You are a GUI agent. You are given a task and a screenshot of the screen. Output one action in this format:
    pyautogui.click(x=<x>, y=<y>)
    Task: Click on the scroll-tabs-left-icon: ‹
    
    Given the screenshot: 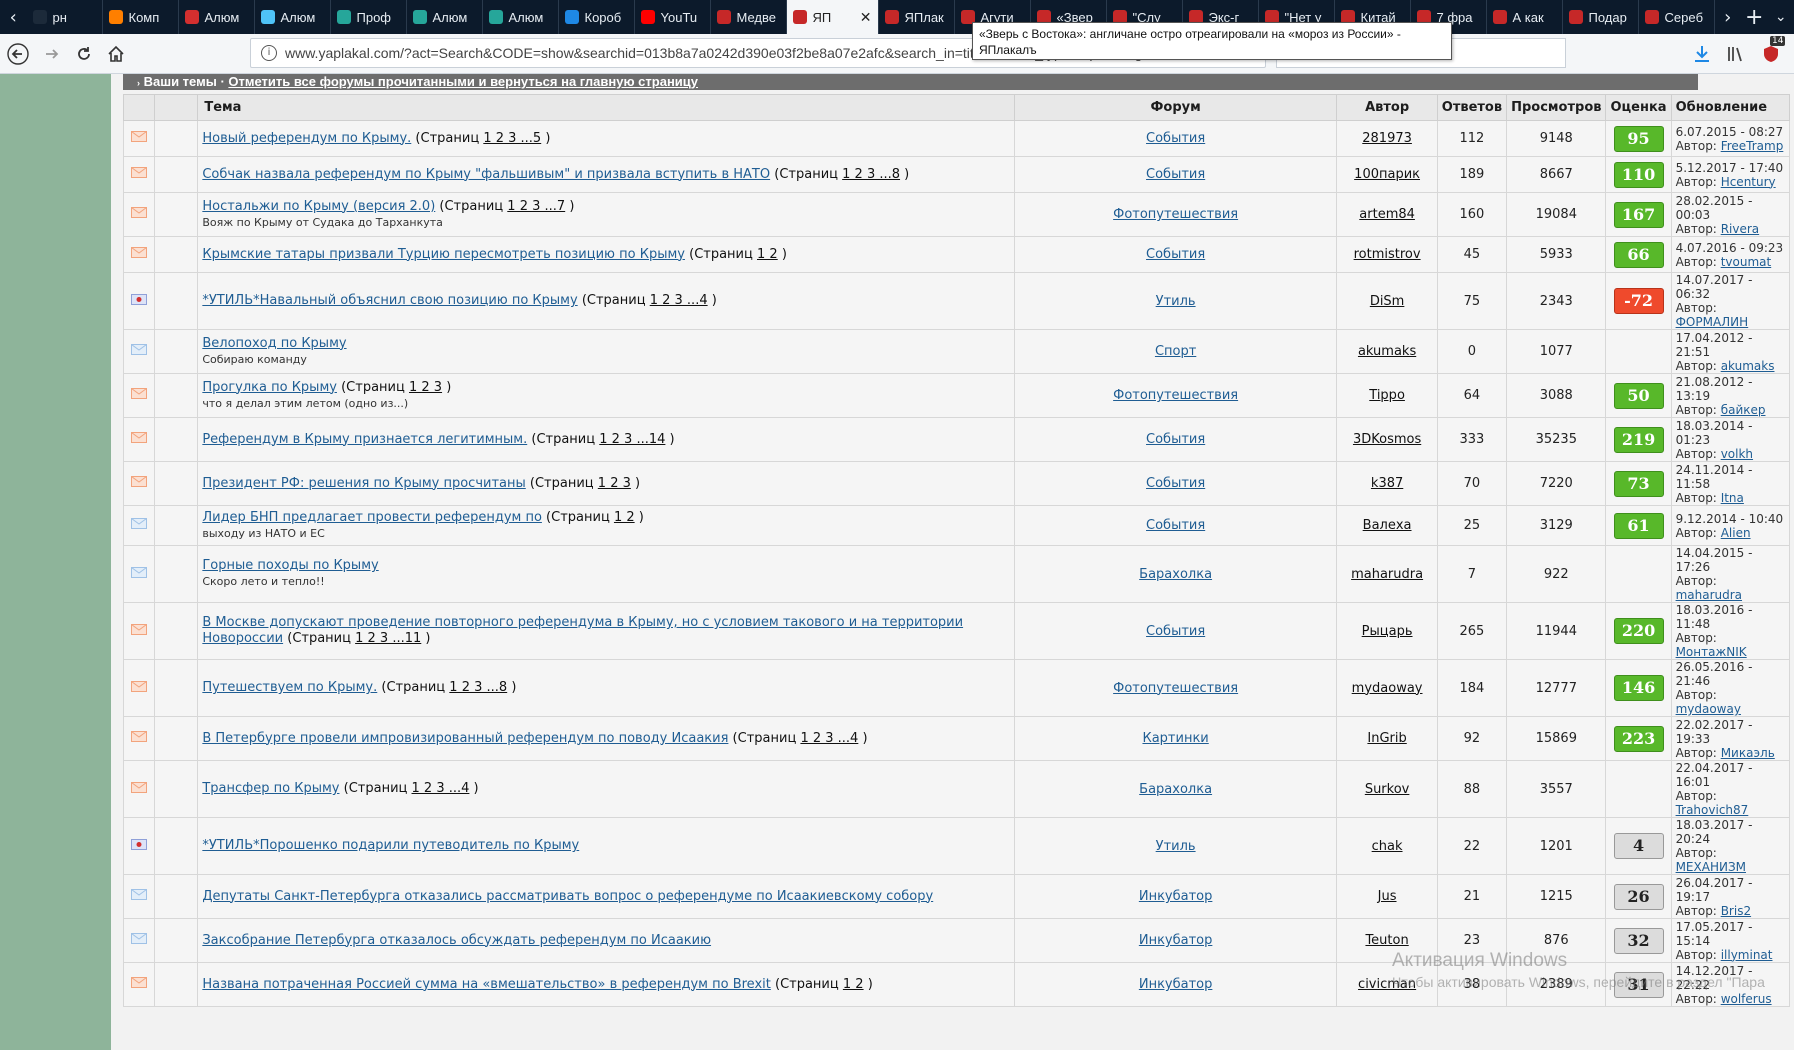 What is the action you would take?
    pyautogui.click(x=13, y=17)
    